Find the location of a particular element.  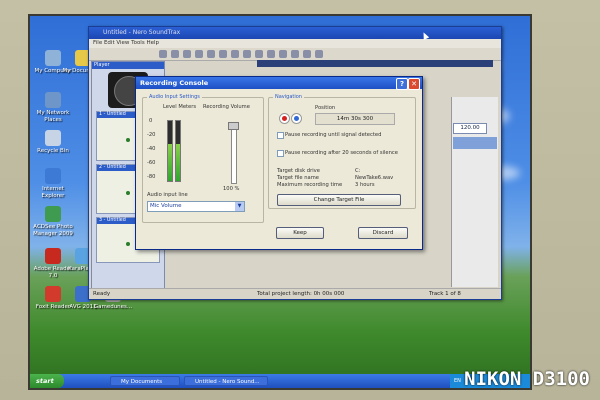

desktop-icon: My Network Places is located at coordinates (53, 108).